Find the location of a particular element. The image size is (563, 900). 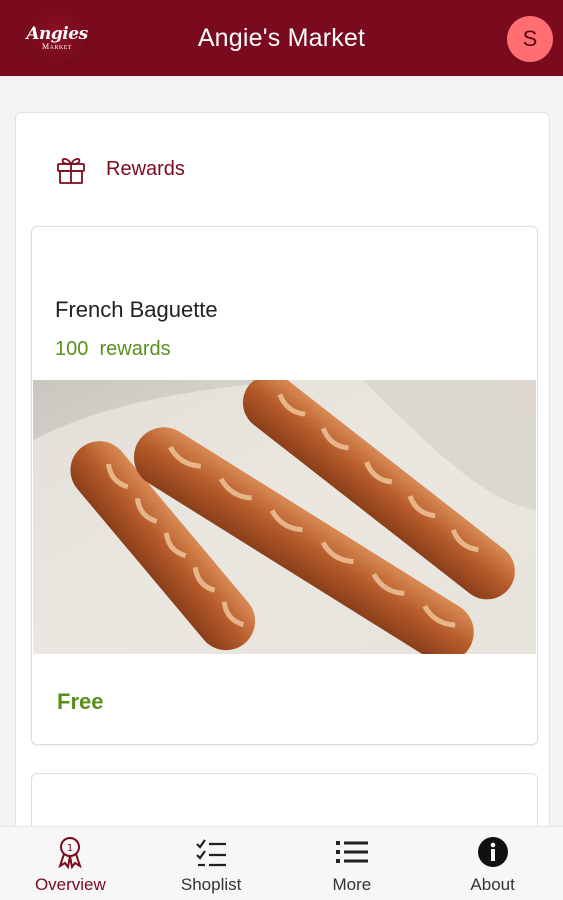

nav-label-overview: Overview is located at coordinates (70, 884).